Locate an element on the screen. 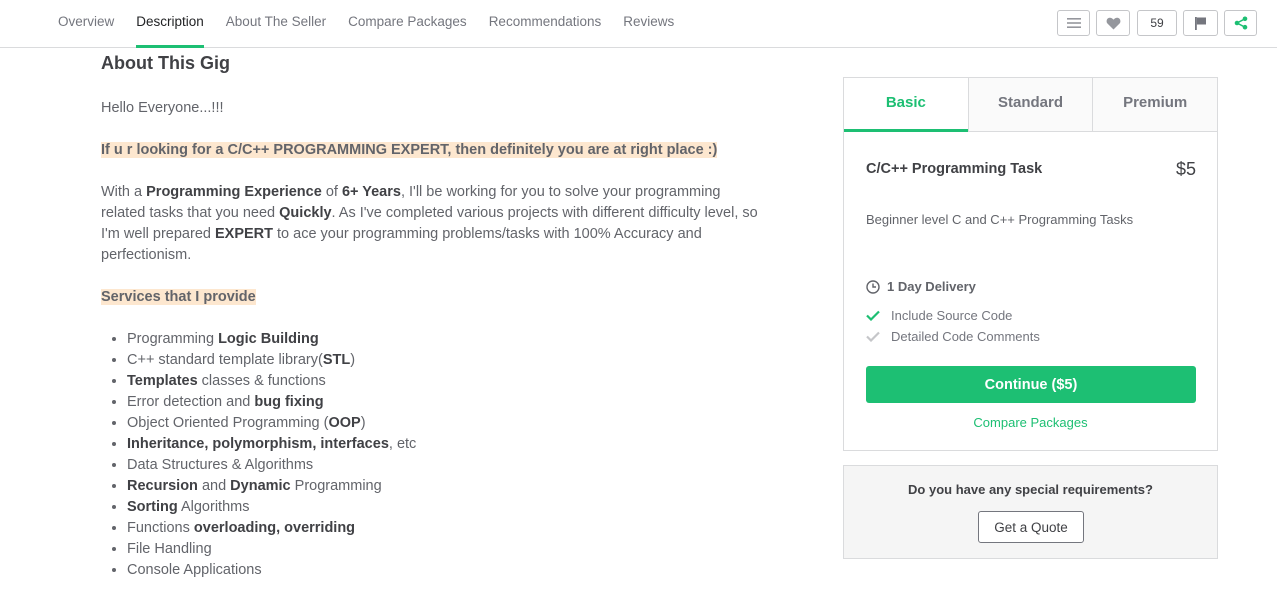 The image size is (1277, 590). heart-icon is located at coordinates (1113, 23).